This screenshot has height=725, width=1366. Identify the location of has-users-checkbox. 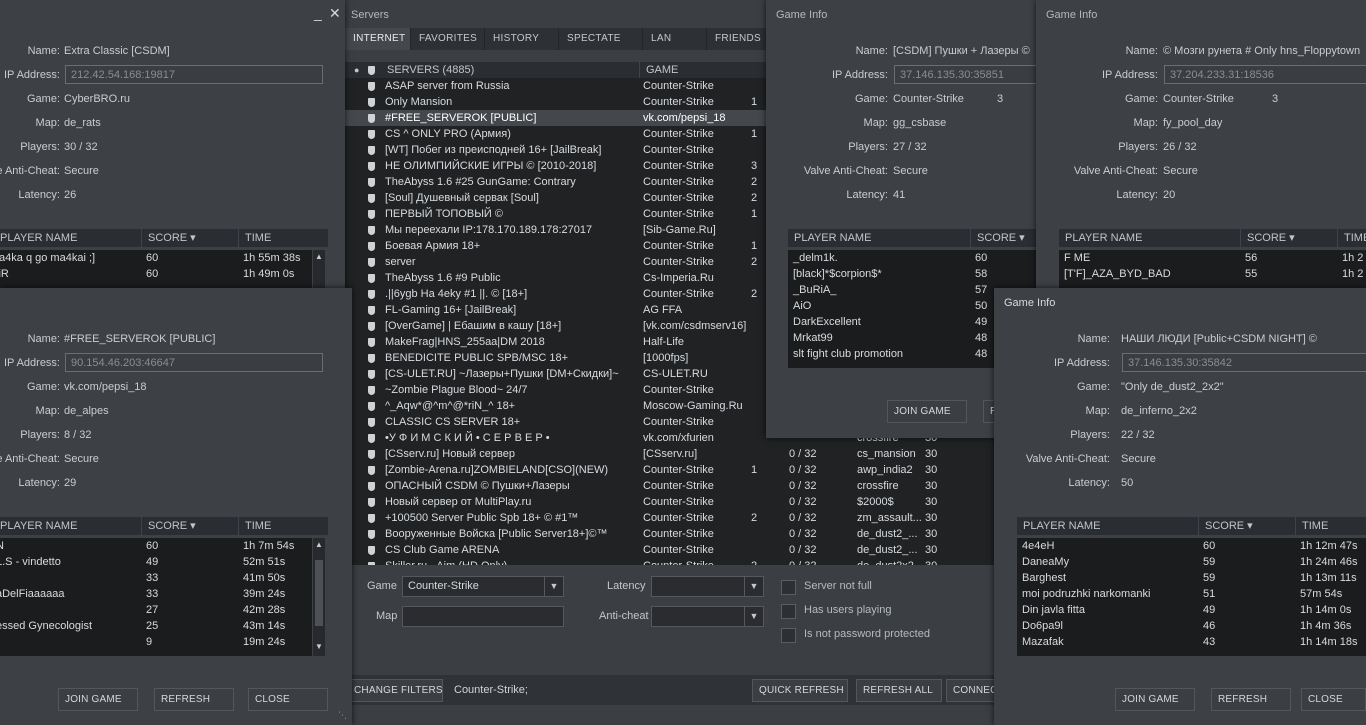
(788, 611).